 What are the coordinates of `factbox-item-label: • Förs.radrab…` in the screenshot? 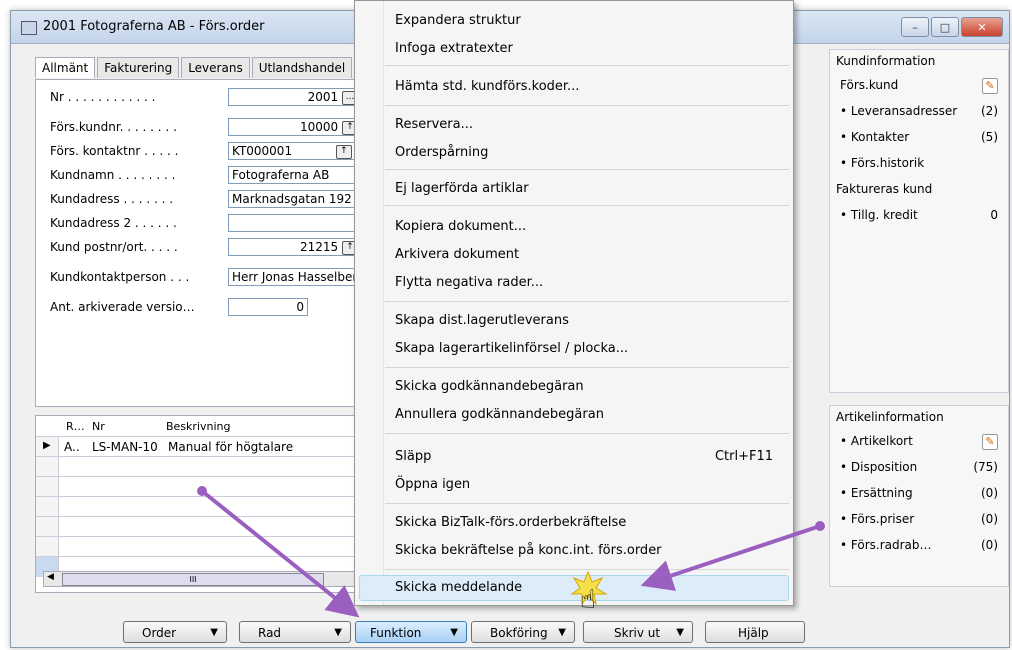 It's located at (886, 545).